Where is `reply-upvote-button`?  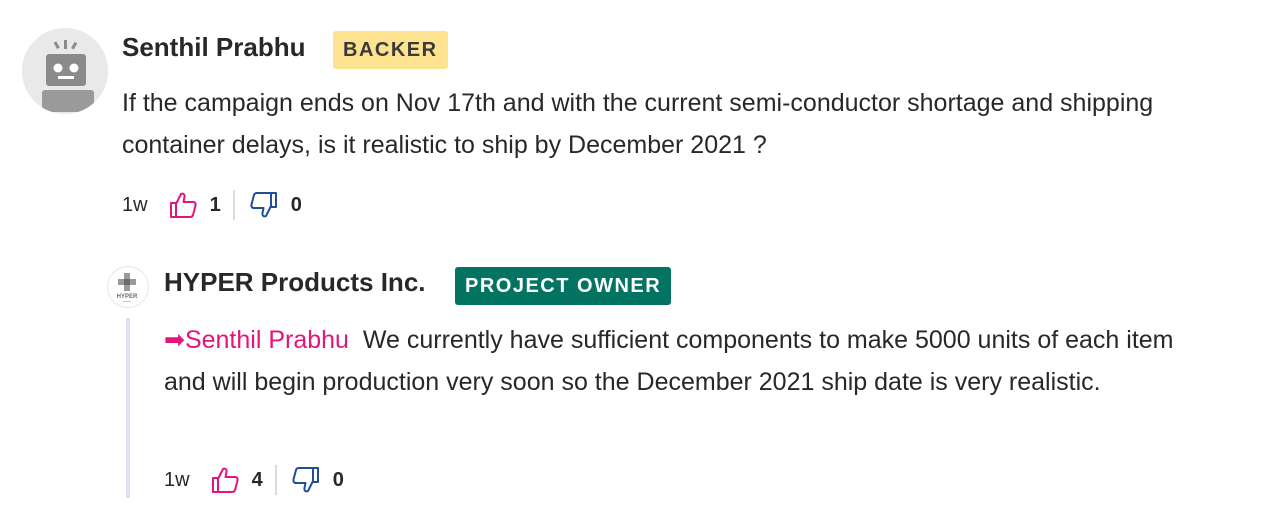
reply-upvote-button is located at coordinates (225, 480).